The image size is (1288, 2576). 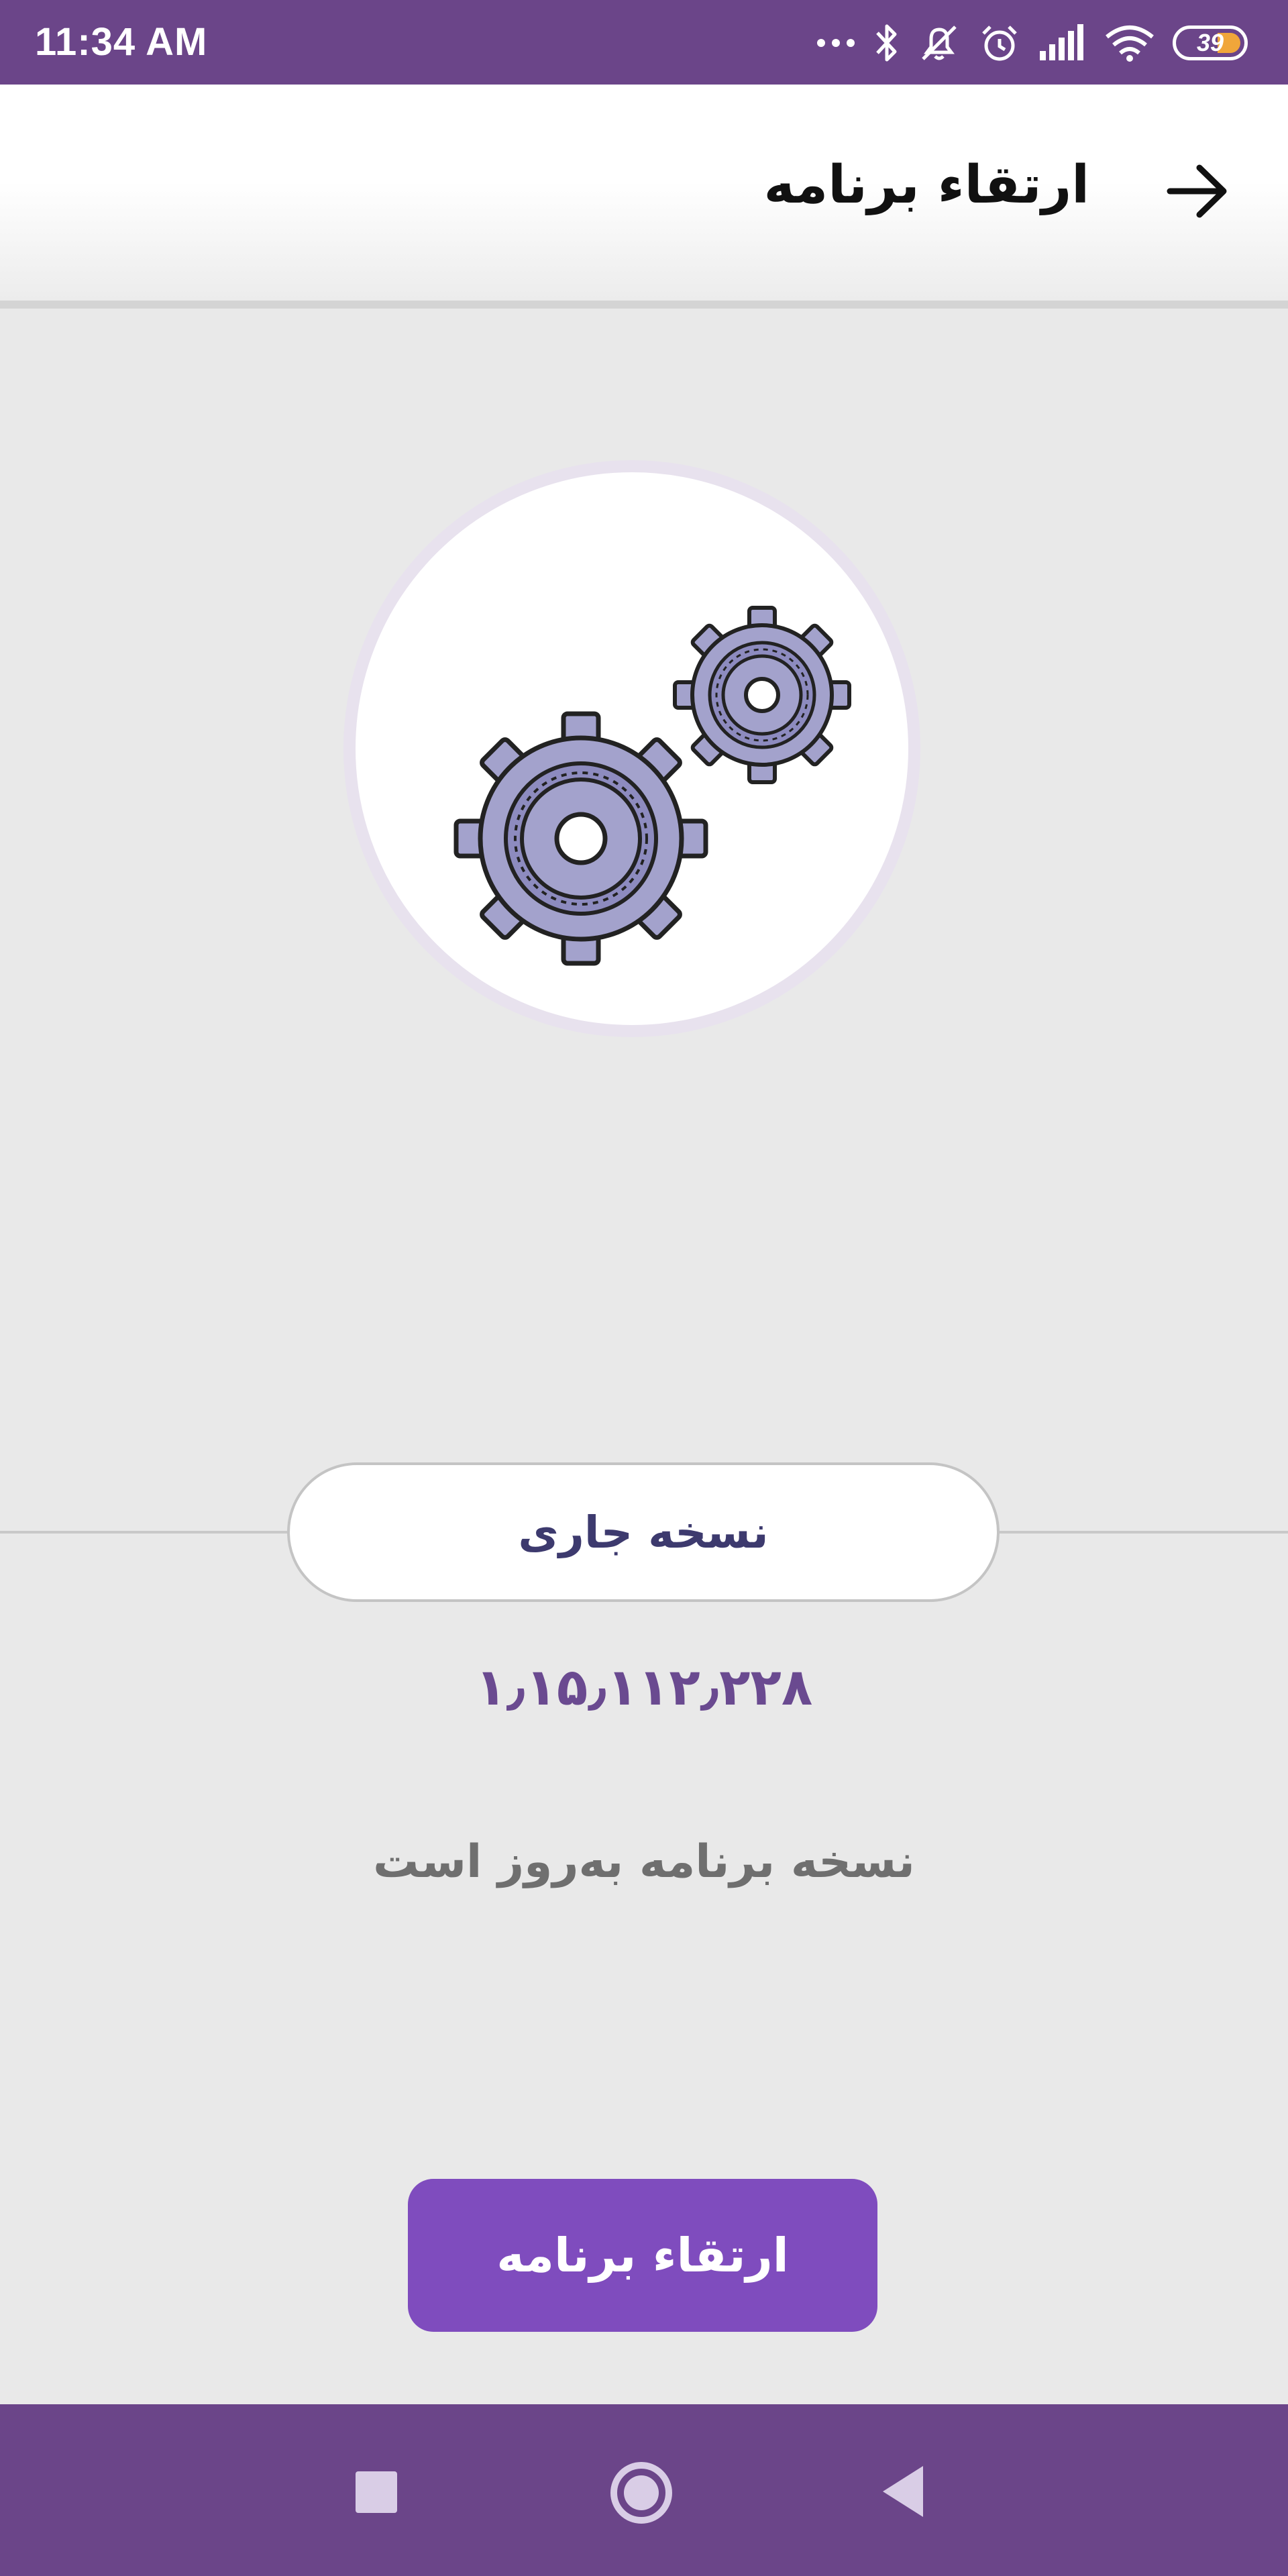 I want to click on notifications-off-icon, so click(x=939, y=42).